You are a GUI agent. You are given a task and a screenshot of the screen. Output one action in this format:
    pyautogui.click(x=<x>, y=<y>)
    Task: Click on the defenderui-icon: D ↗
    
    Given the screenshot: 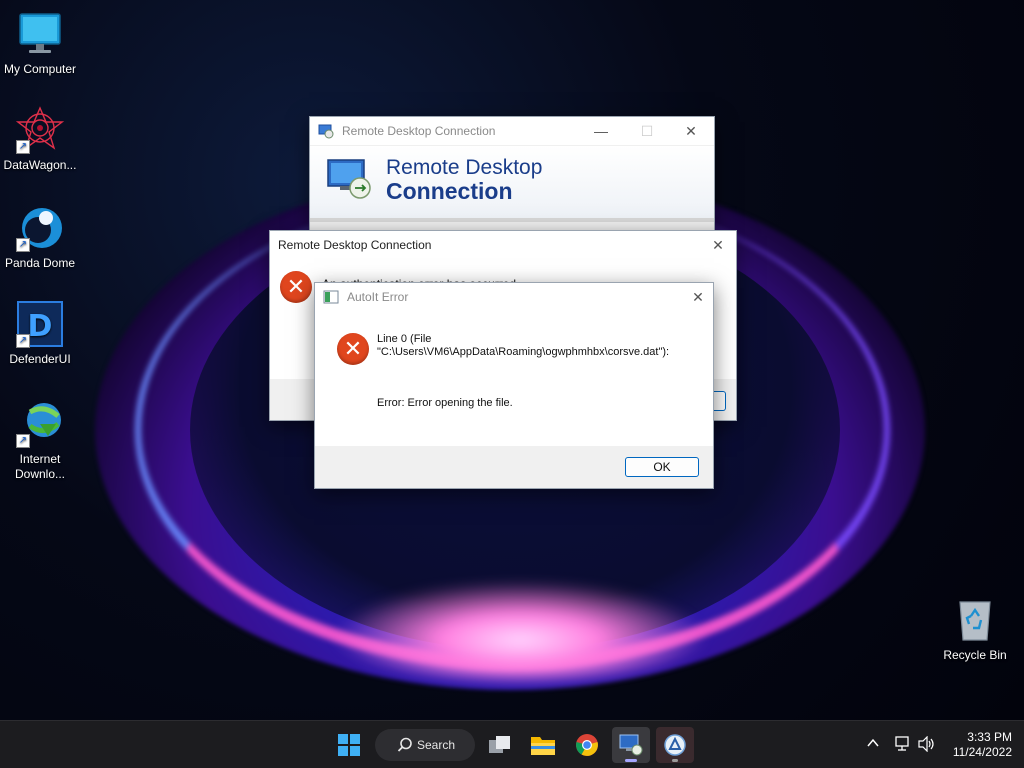 What is the action you would take?
    pyautogui.click(x=40, y=324)
    